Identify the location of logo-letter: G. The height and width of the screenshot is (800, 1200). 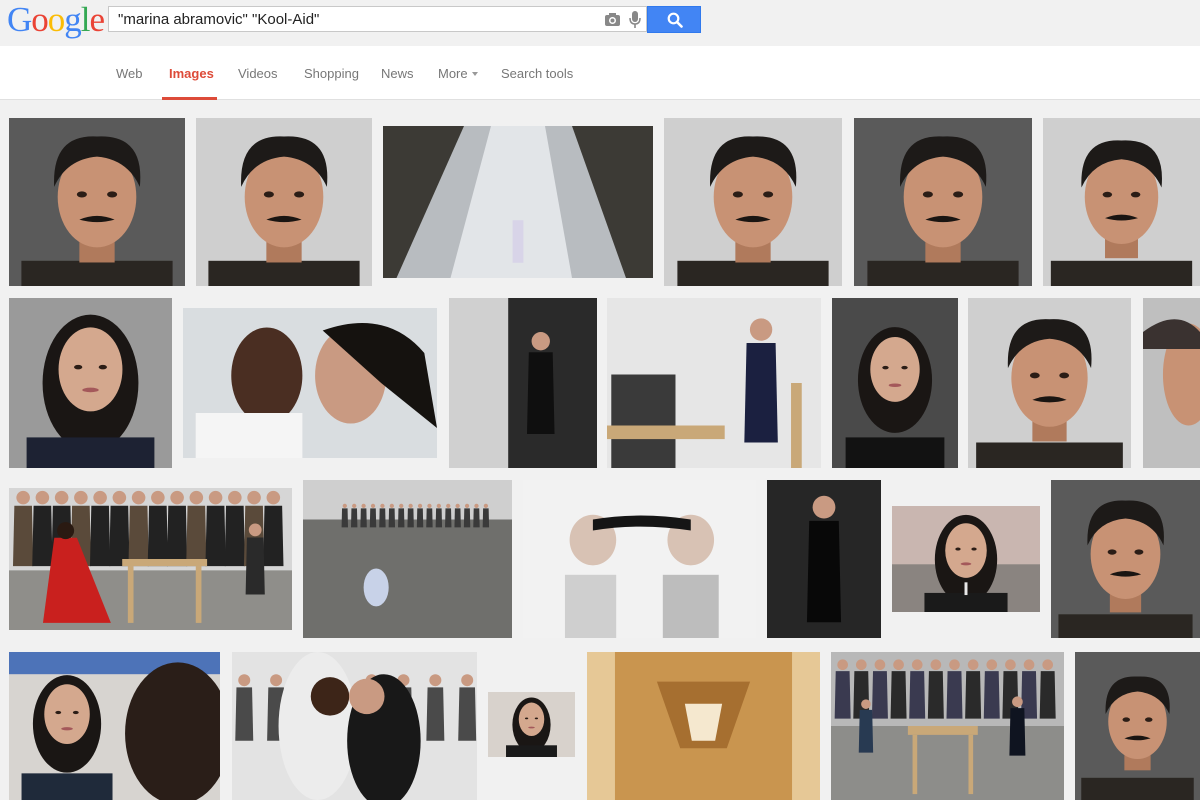
(19, 19).